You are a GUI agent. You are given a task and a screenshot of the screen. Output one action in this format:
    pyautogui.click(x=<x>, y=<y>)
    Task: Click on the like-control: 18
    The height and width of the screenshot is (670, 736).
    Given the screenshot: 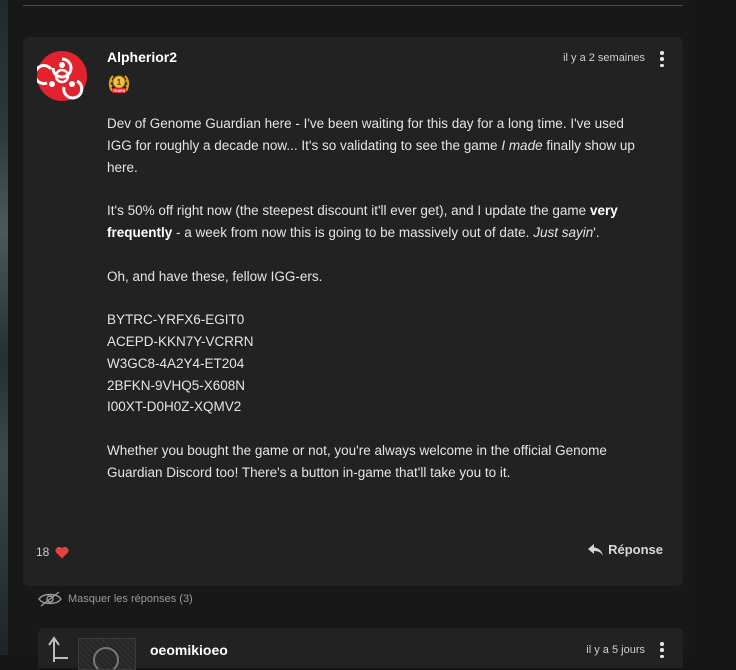 What is the action you would take?
    pyautogui.click(x=52, y=552)
    